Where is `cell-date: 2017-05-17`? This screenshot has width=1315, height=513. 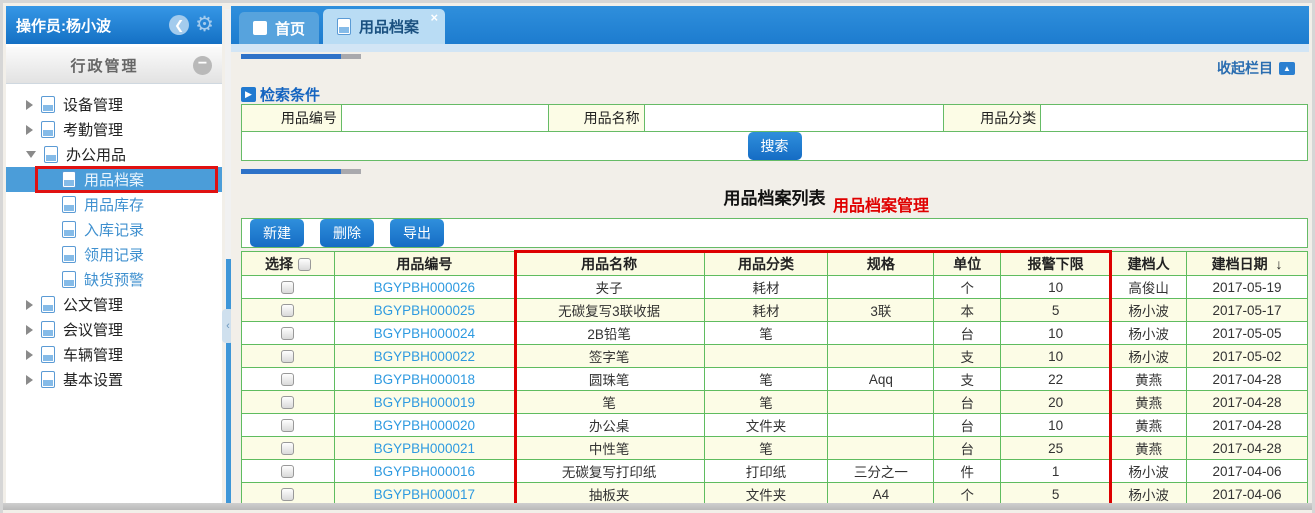
cell-date: 2017-05-17 is located at coordinates (1247, 310).